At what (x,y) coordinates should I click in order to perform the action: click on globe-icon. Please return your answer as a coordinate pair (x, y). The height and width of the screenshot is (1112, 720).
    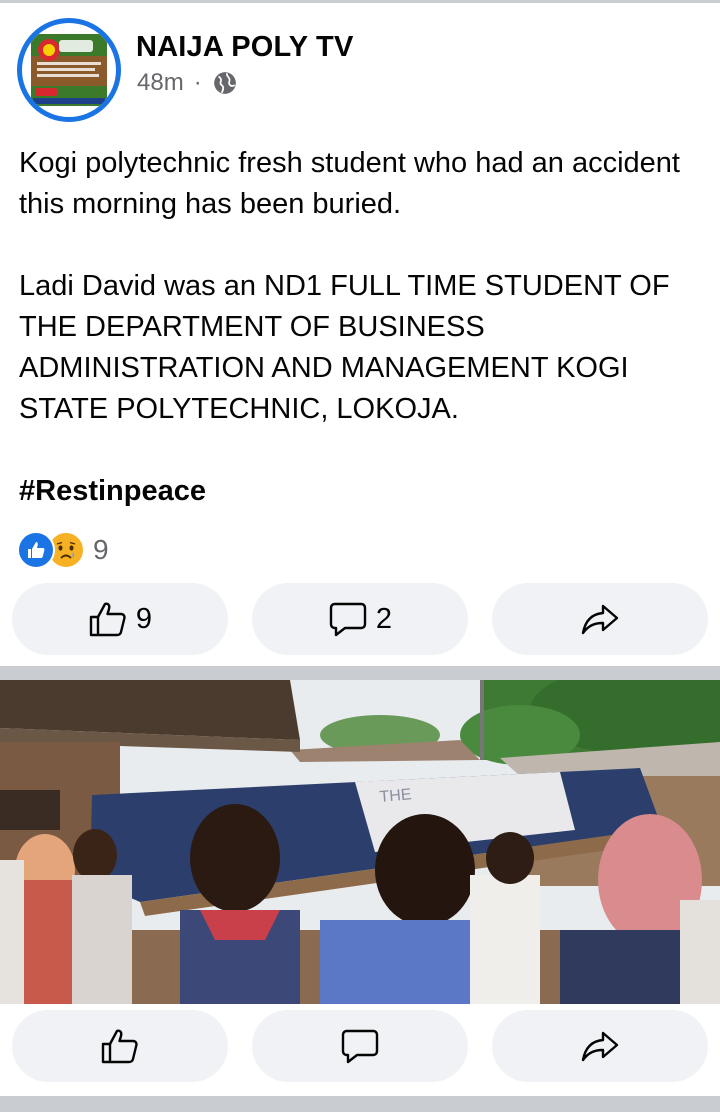
    Looking at the image, I should click on (224, 83).